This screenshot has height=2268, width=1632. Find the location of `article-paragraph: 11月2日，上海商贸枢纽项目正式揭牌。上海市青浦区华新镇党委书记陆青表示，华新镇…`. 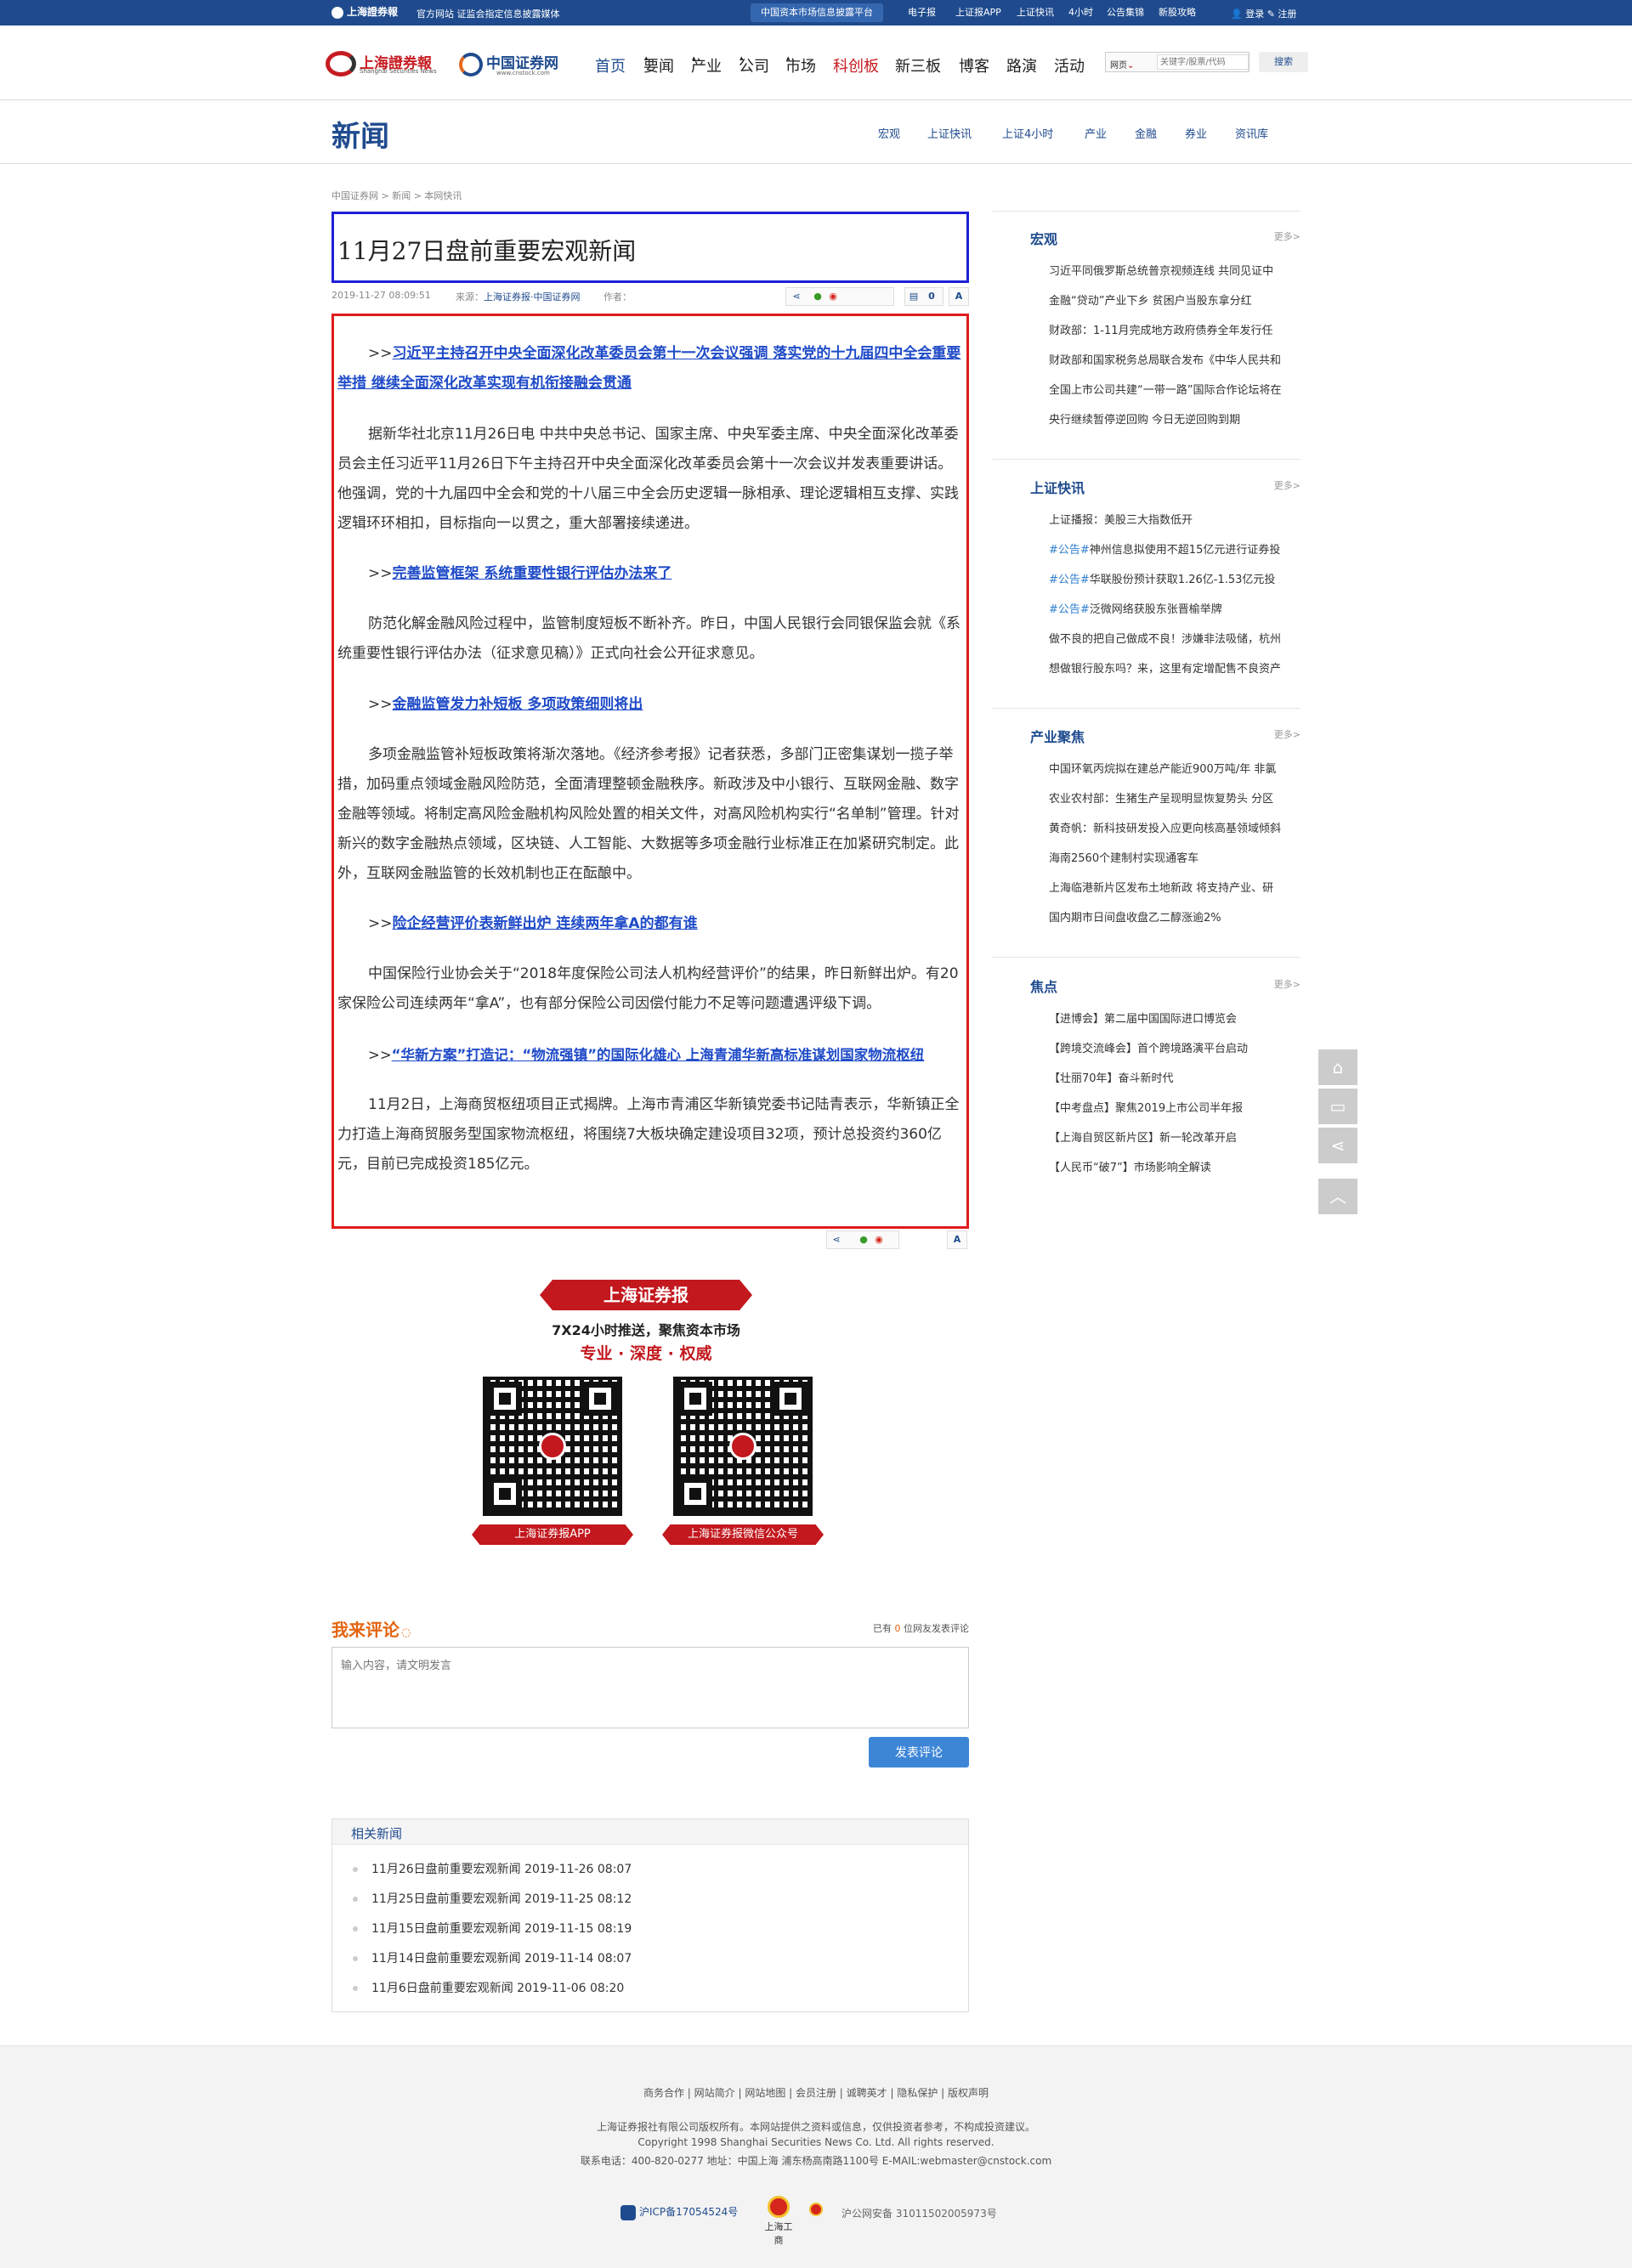

article-paragraph: 11月2日，上海商贸枢纽项目正式揭牌。上海市青浦区华新镇党委书记陆青表示，华新镇… is located at coordinates (648, 1134).